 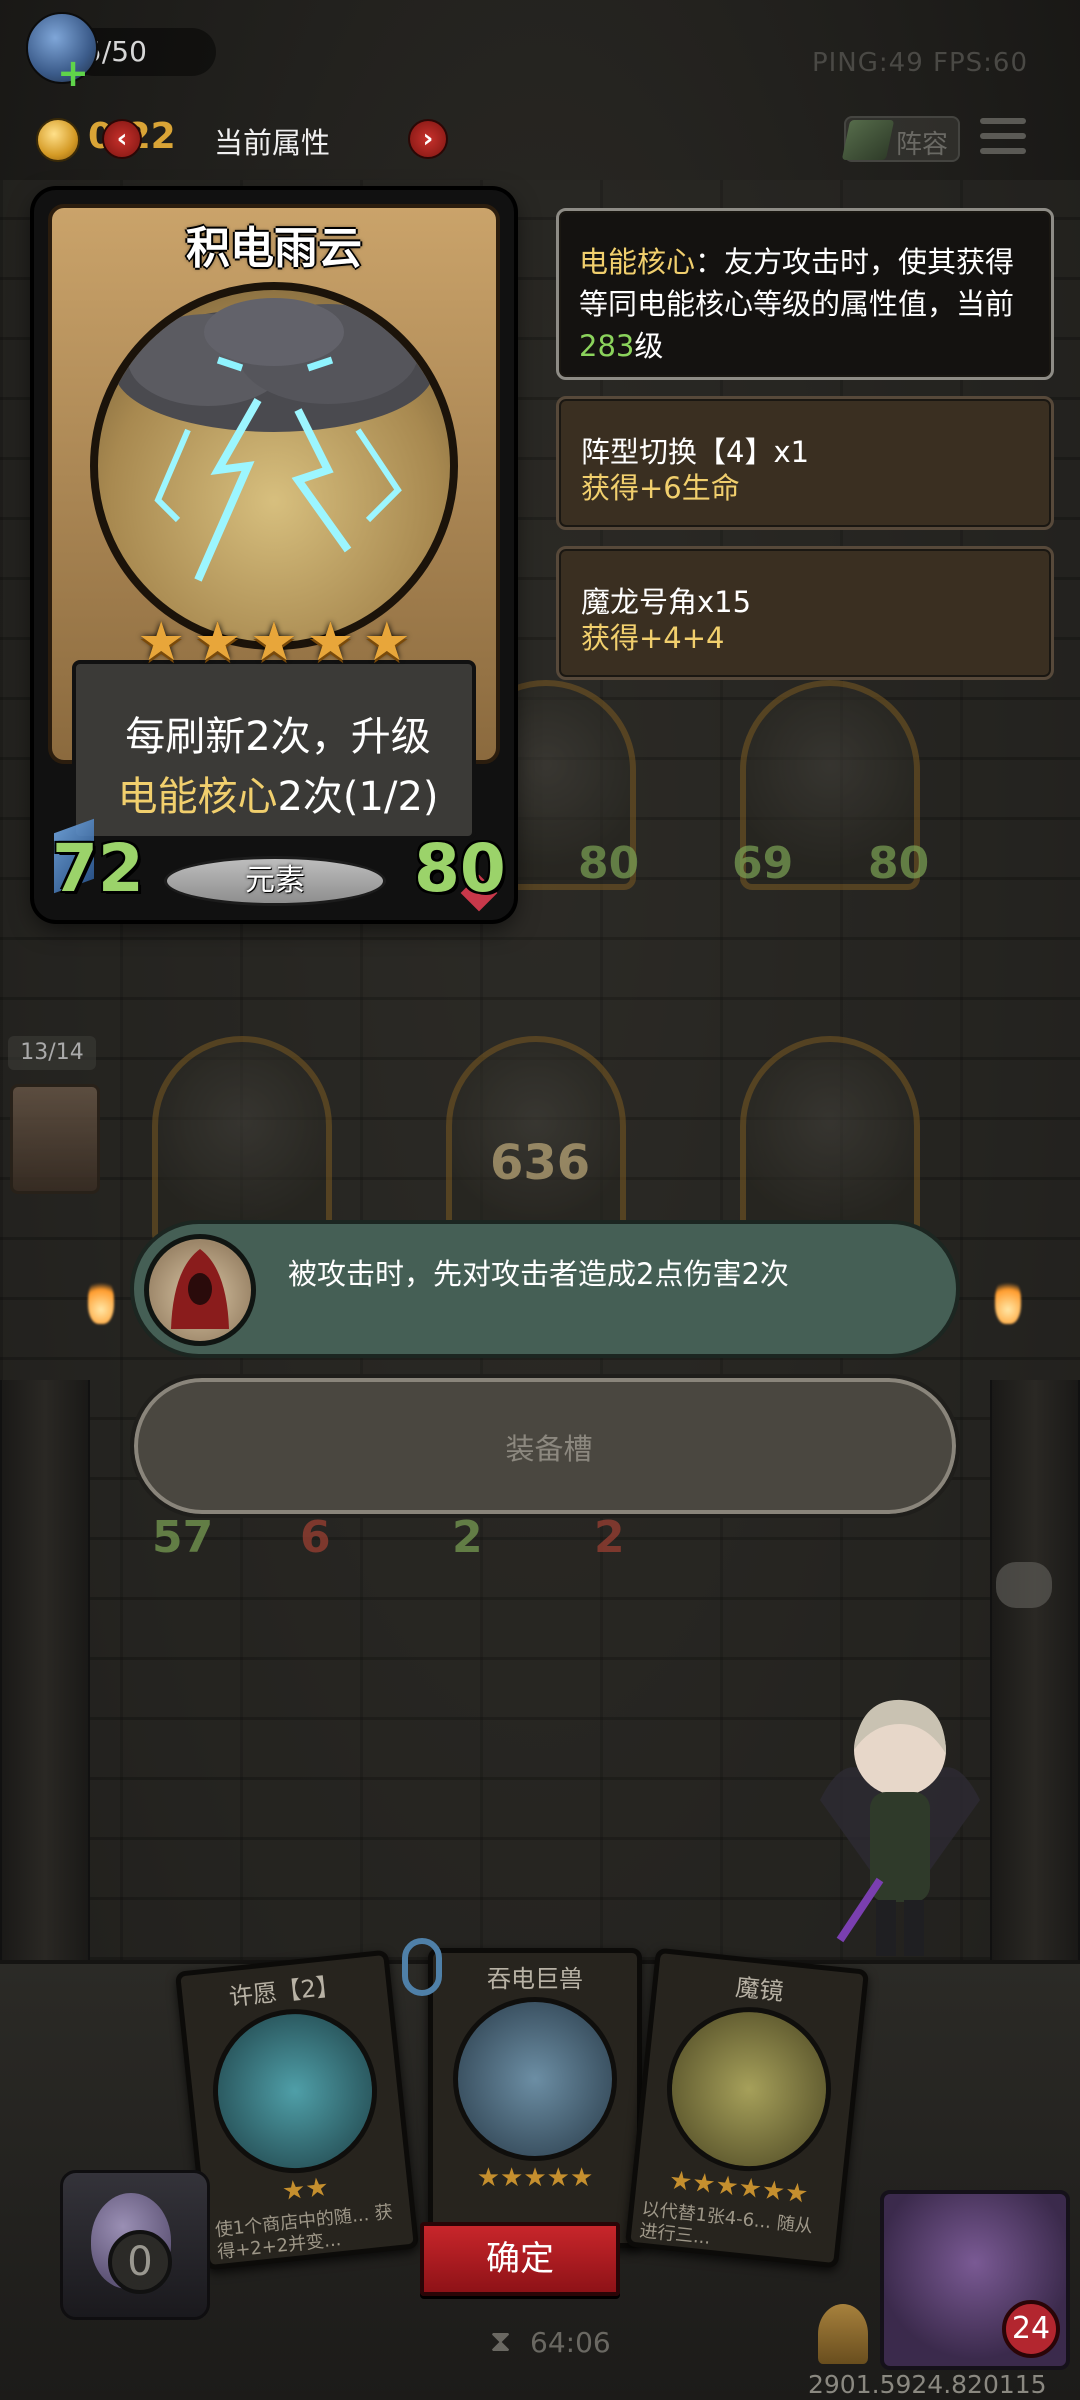 What do you see at coordinates (607, 346) in the screenshot?
I see `core-level: 283` at bounding box center [607, 346].